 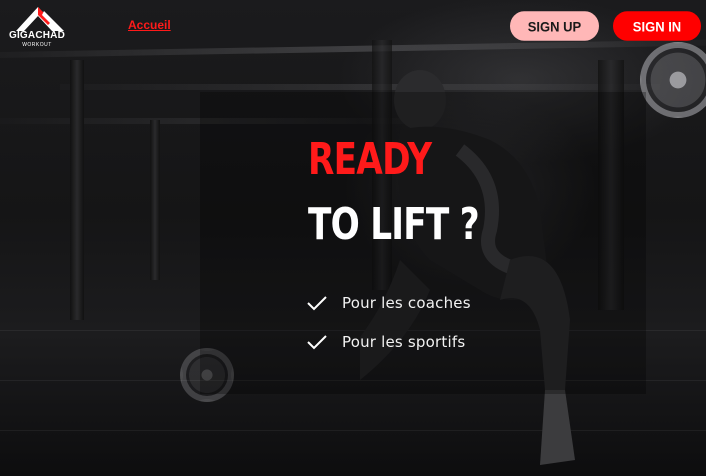 I want to click on list-item: Pour les coaches, so click(x=388, y=303).